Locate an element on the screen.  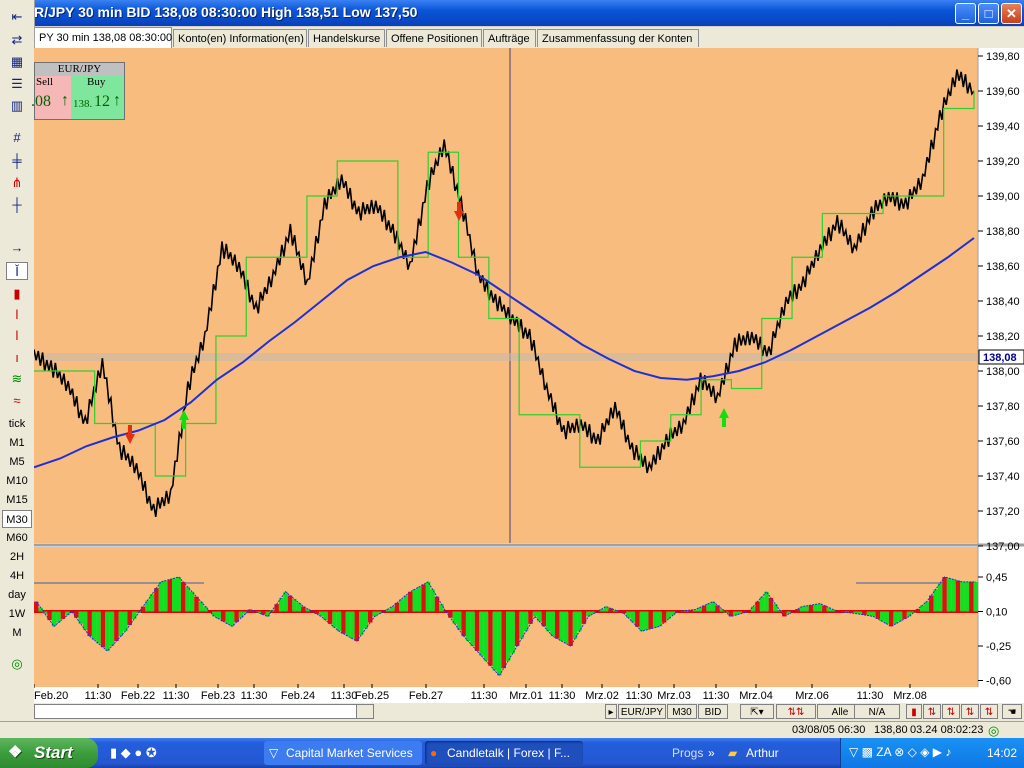
folder-arthur: ▰ Arthur is located at coordinates (779, 753).